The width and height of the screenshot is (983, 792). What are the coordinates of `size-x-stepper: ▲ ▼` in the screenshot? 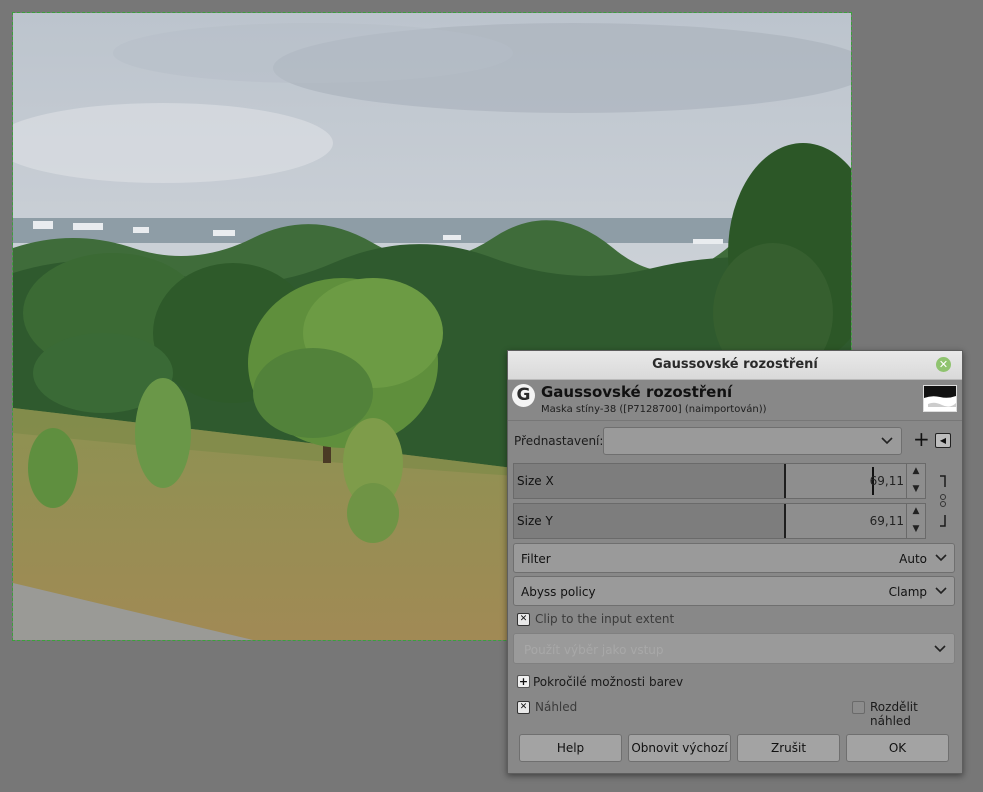 It's located at (915, 481).